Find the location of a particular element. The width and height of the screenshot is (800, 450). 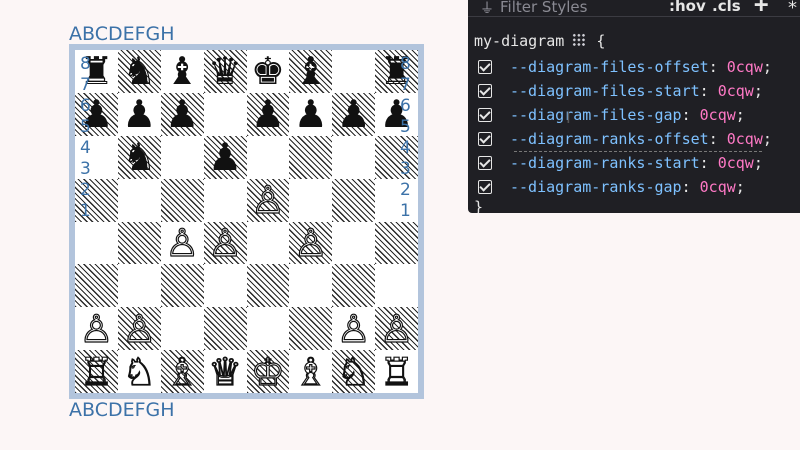

white-piece-icon: ♕ is located at coordinates (225, 371).